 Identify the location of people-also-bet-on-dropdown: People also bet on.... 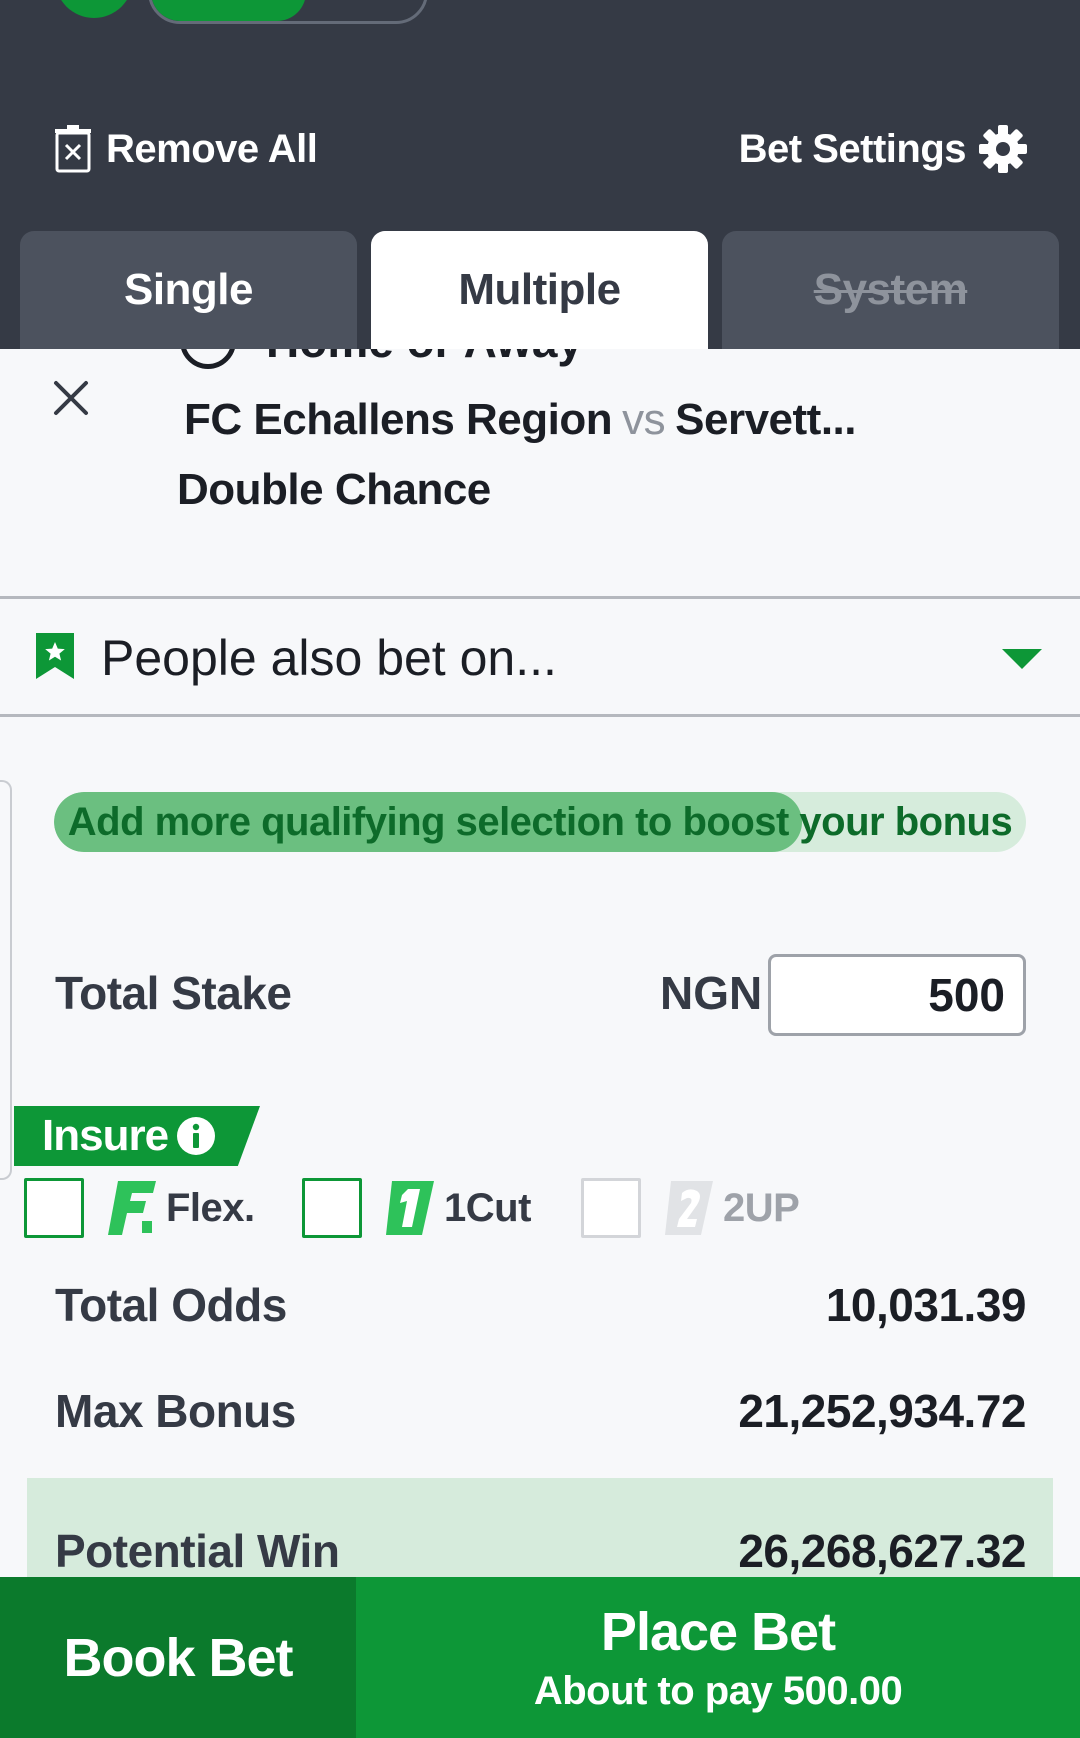
(540, 656).